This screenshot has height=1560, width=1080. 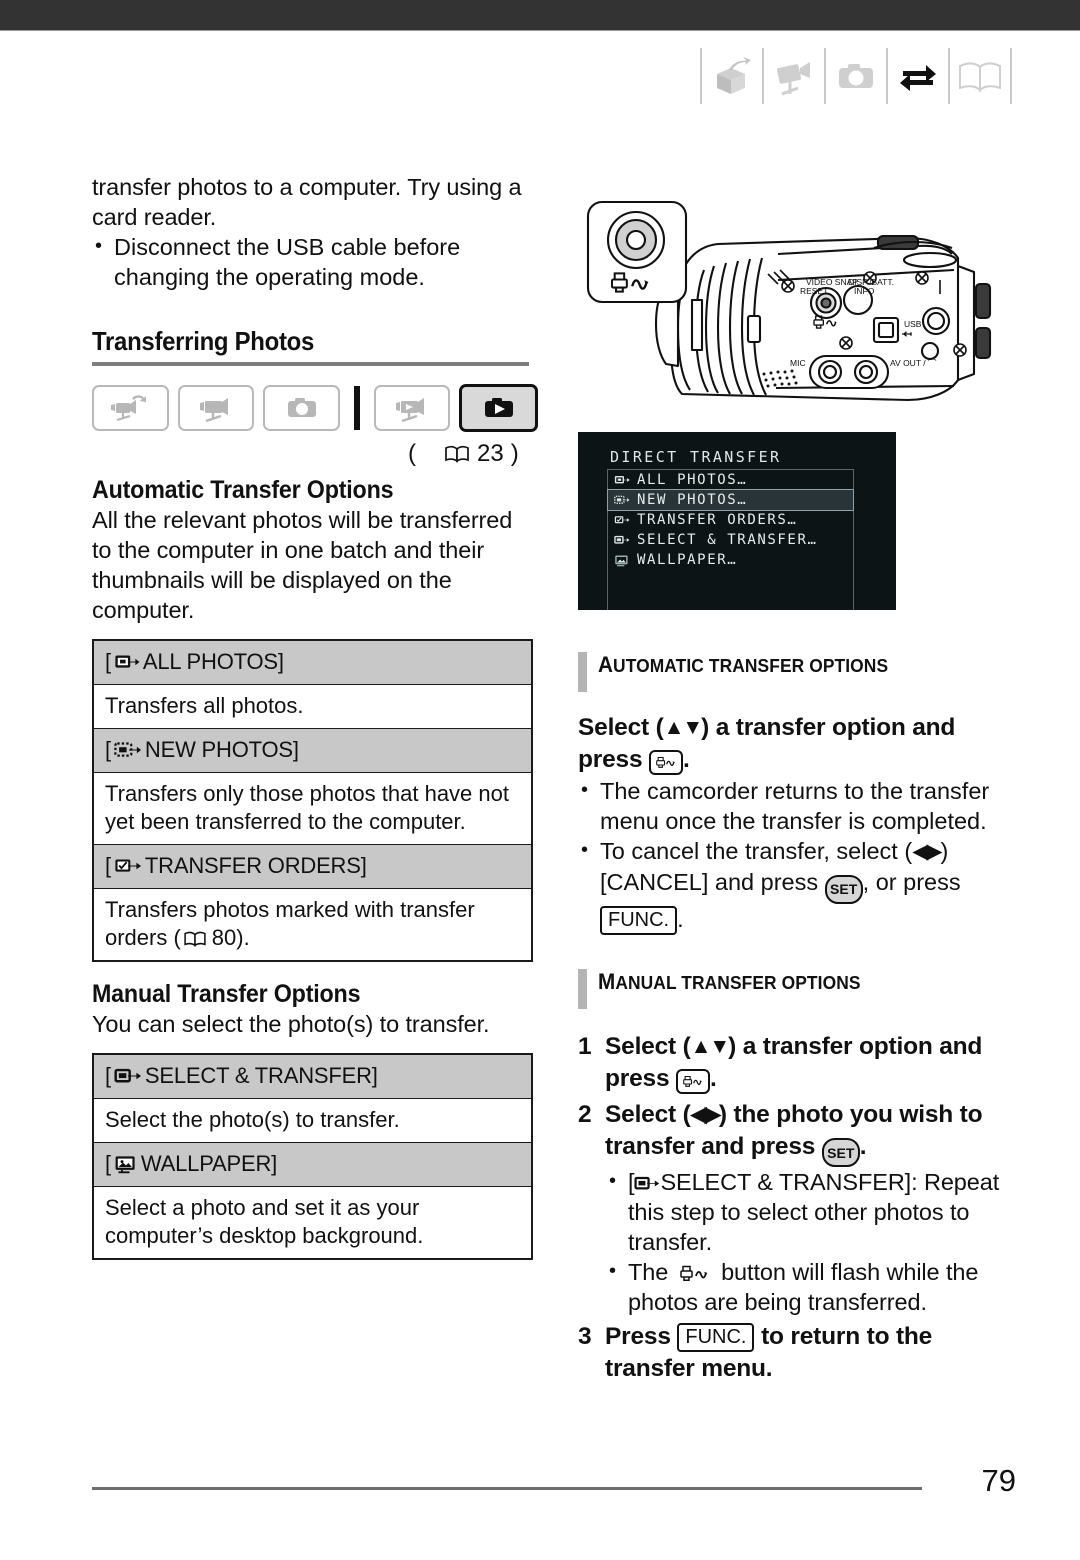 What do you see at coordinates (224, 937) in the screenshot?
I see `option-desc-ref: 80` at bounding box center [224, 937].